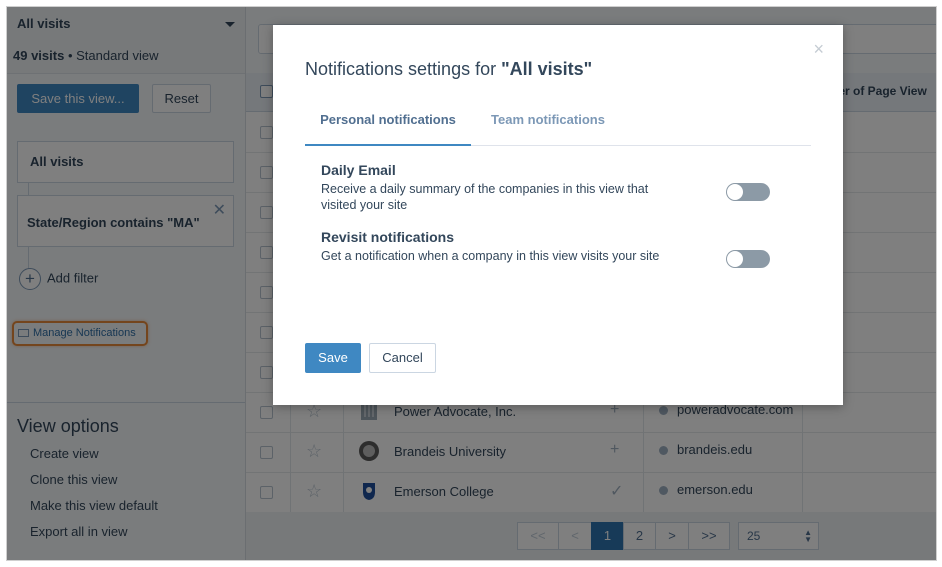 The height and width of the screenshot is (567, 942). I want to click on modal-title-view: "All visits", so click(547, 69).